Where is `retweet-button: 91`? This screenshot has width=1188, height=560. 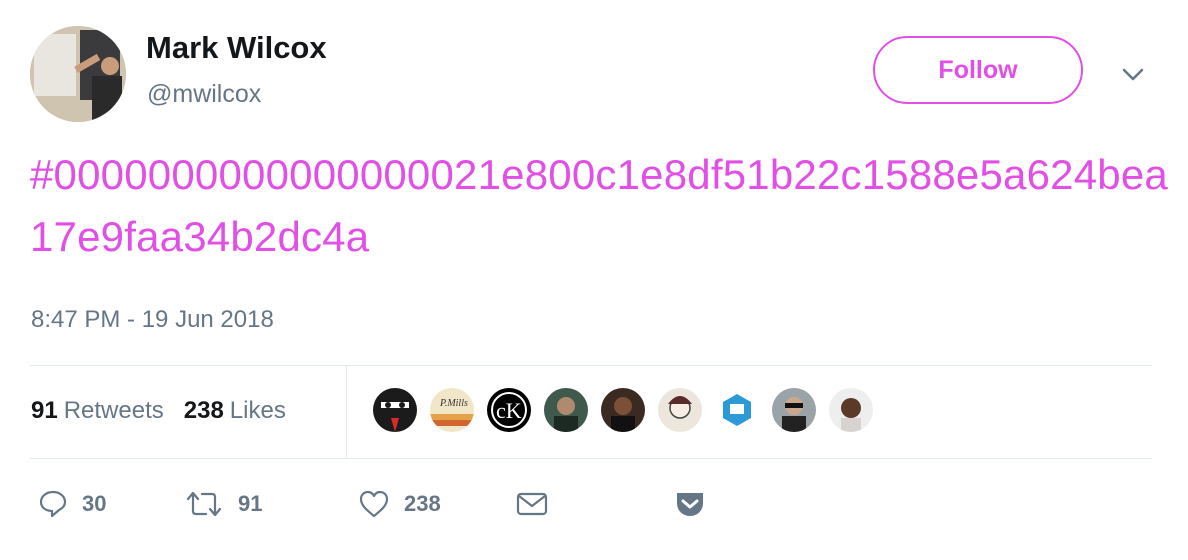
retweet-button: 91 is located at coordinates (223, 504).